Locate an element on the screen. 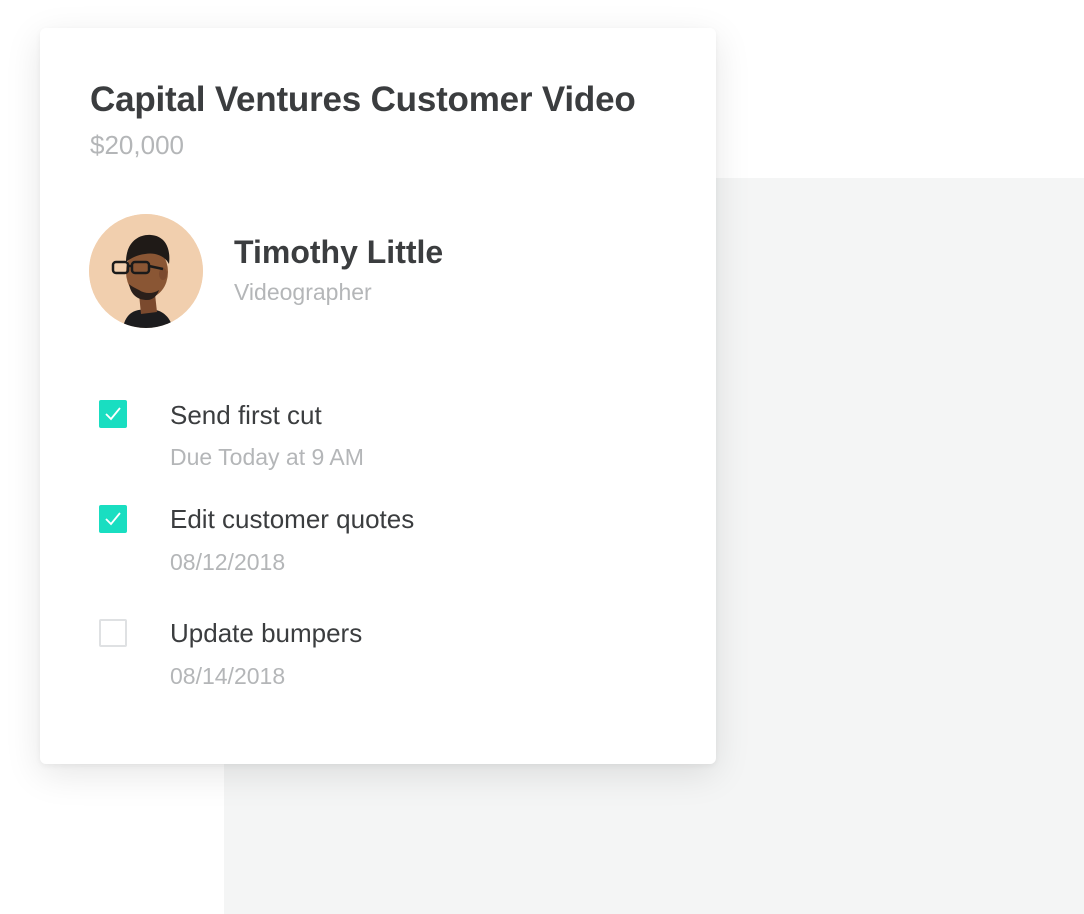 Image resolution: width=1084 pixels, height=914 pixels. task-due-date: 08/14/2018 is located at coordinates (228, 676).